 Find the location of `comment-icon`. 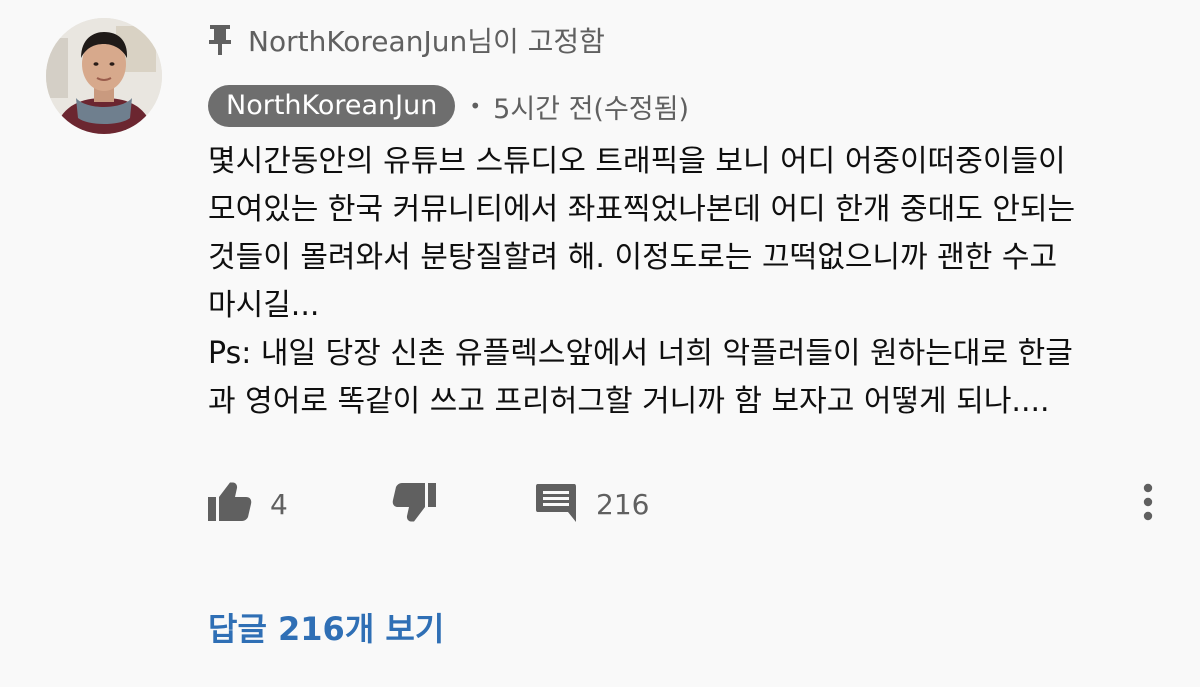

comment-icon is located at coordinates (556, 504).